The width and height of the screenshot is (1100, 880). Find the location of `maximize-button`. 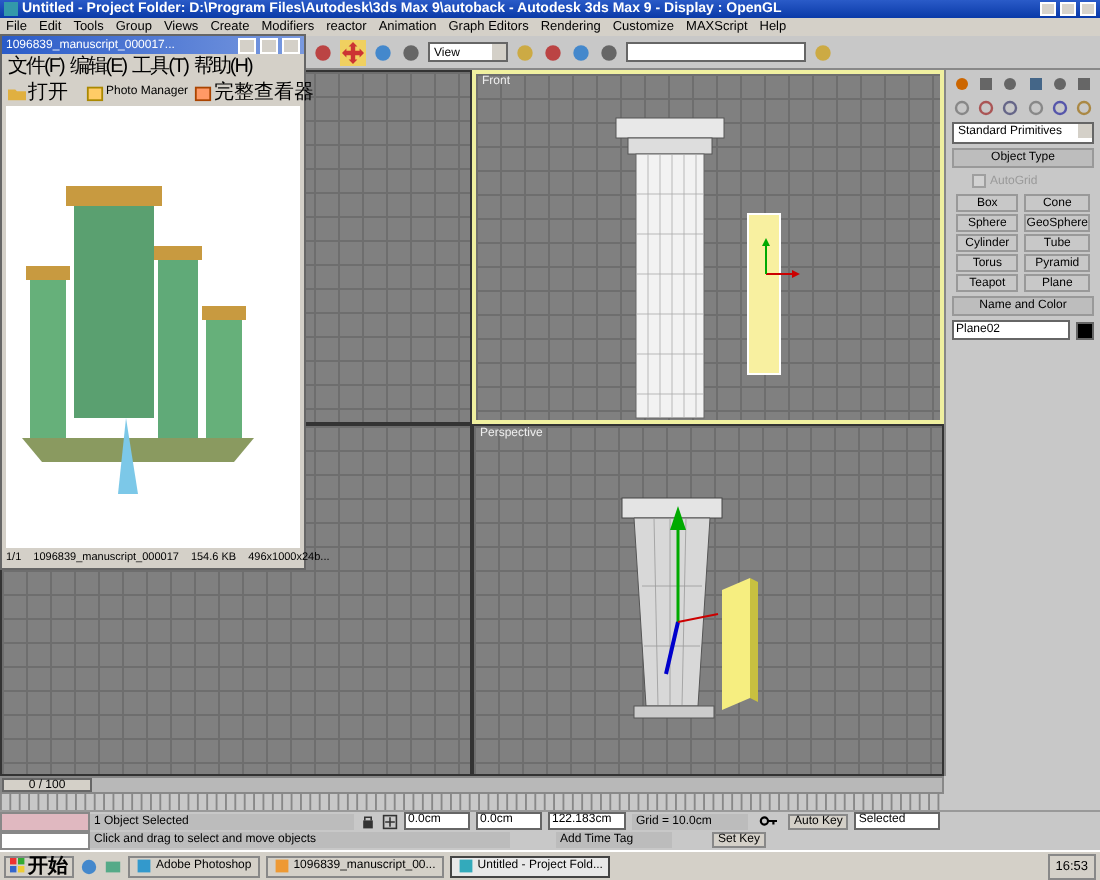

maximize-button is located at coordinates (269, 45).